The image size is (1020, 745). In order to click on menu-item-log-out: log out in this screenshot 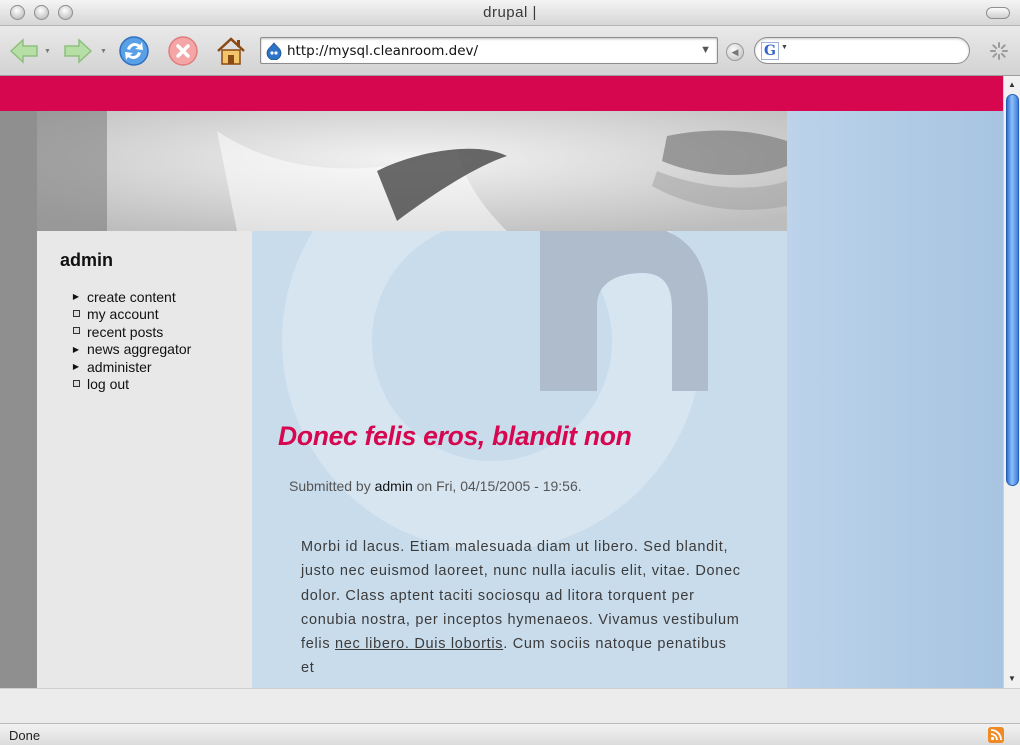, I will do `click(130, 385)`.